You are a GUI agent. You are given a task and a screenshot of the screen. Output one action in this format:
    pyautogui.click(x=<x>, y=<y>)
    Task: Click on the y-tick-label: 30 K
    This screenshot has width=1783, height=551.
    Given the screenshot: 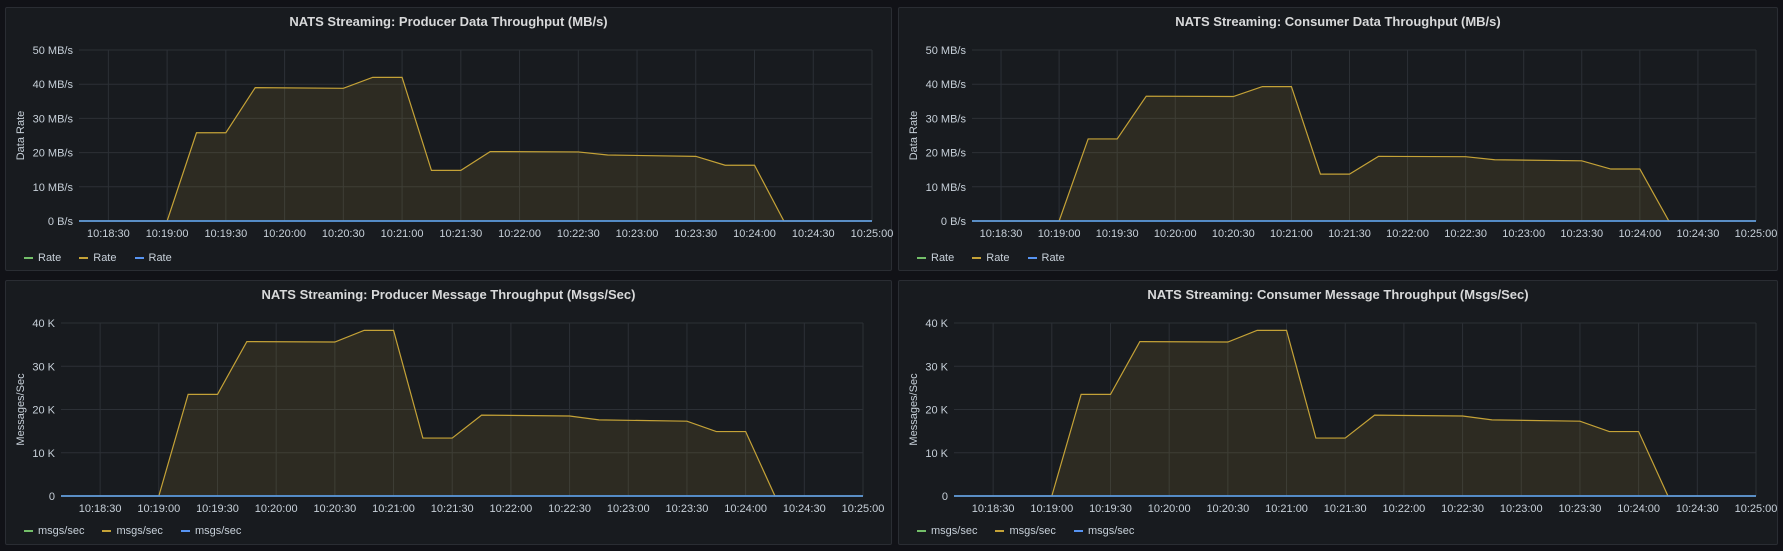 What is the action you would take?
    pyautogui.click(x=43, y=367)
    